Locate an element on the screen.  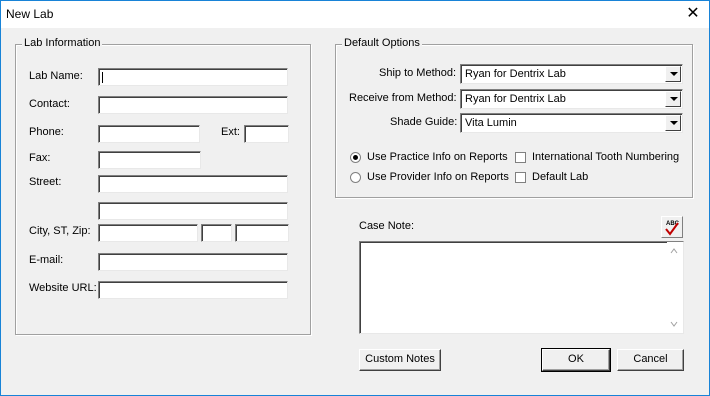
receive-from-method-label: Receive from Method: is located at coordinates (403, 98).